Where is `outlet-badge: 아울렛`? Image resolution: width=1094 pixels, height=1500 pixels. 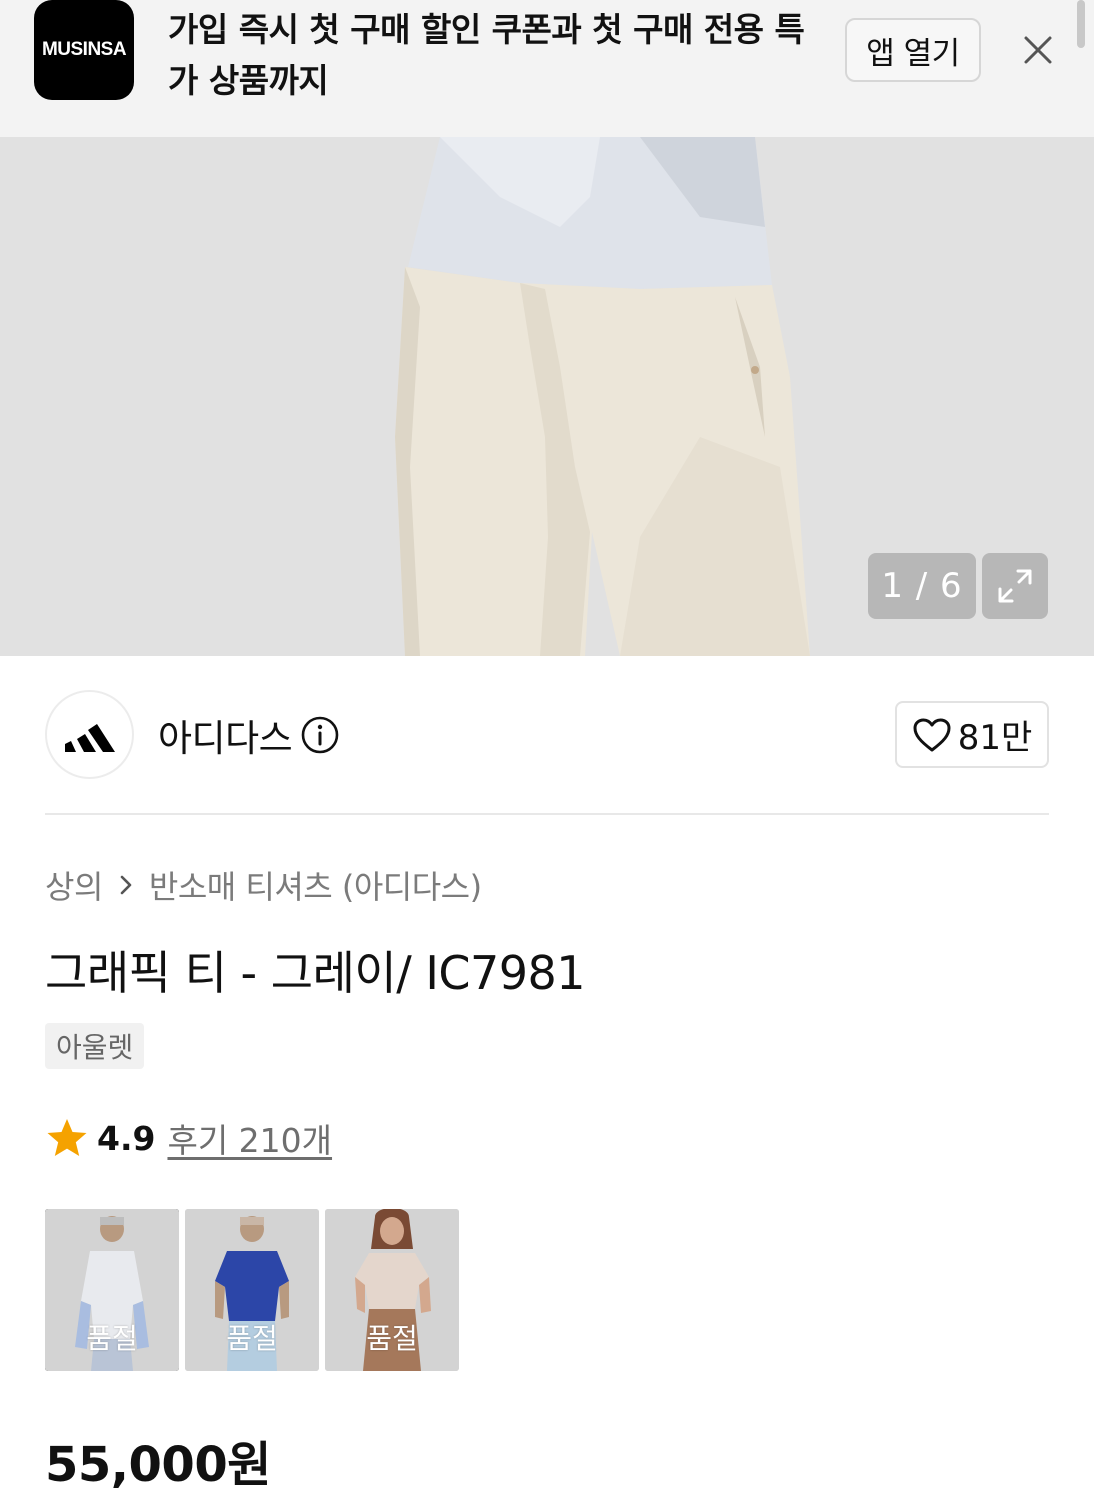
outlet-badge: 아울렛 is located at coordinates (95, 1046).